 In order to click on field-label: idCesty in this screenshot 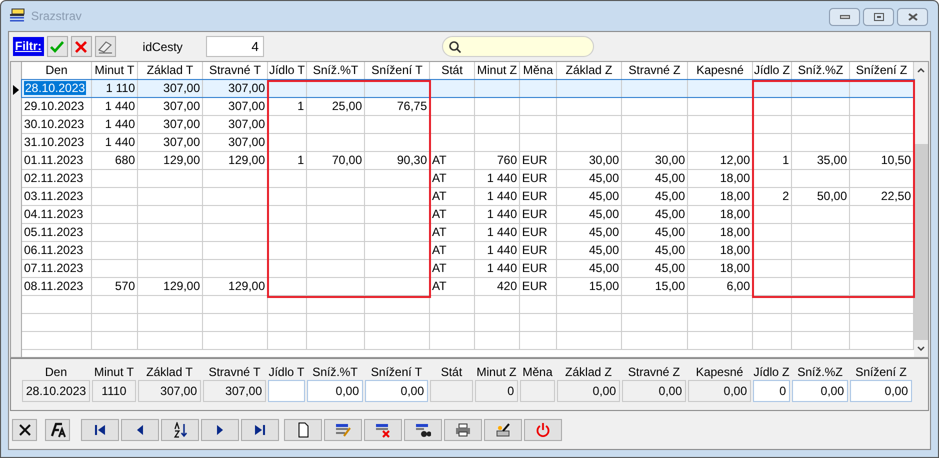, I will do `click(163, 47)`.